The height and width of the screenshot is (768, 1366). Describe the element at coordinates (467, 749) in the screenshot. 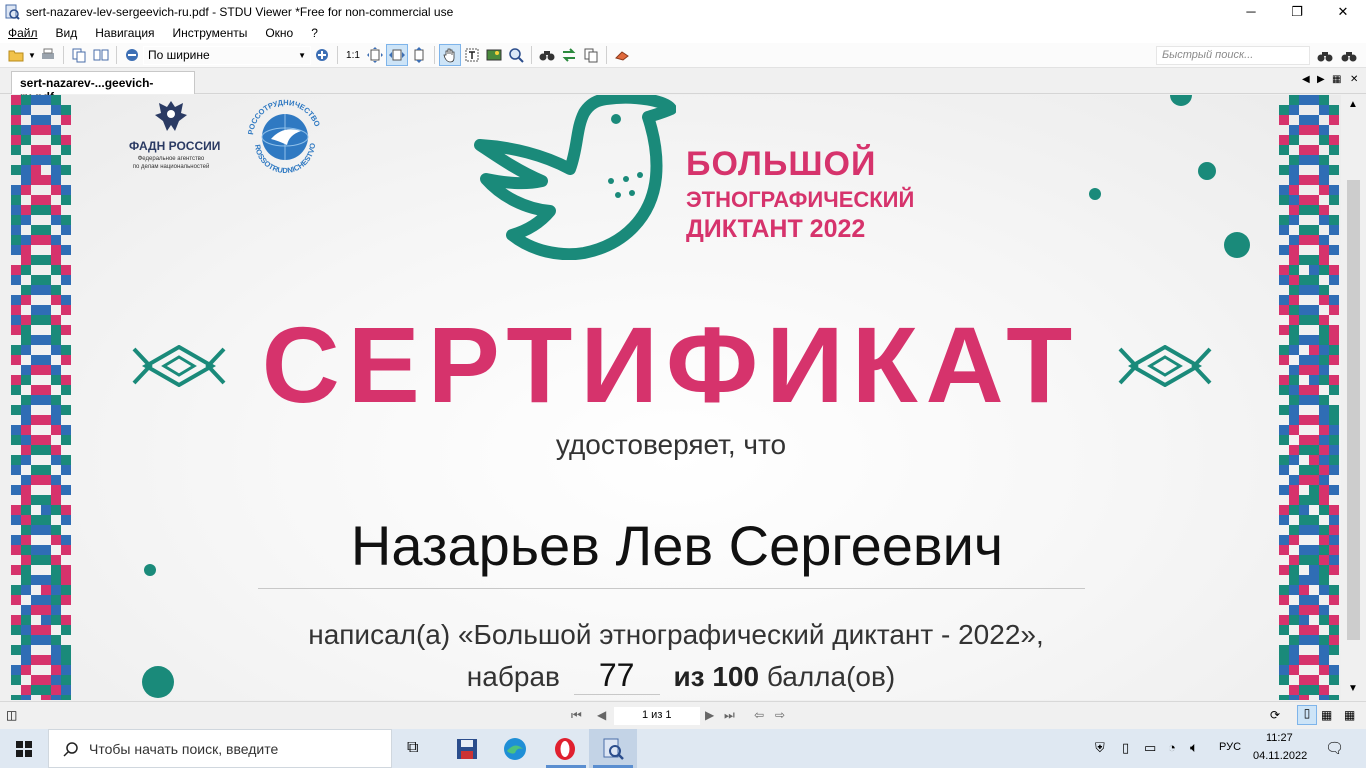

I see `save-app-icon` at that location.